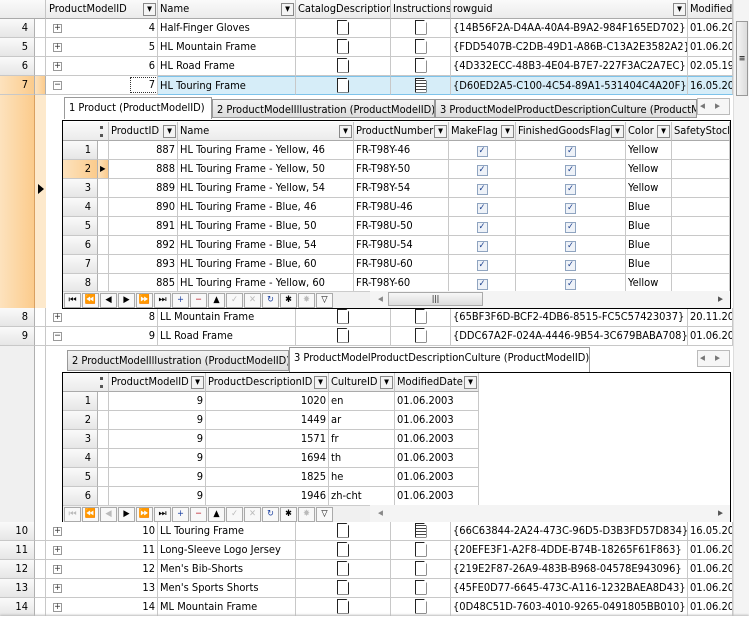  What do you see at coordinates (101, 131) in the screenshot?
I see `column-chooser-icon` at bounding box center [101, 131].